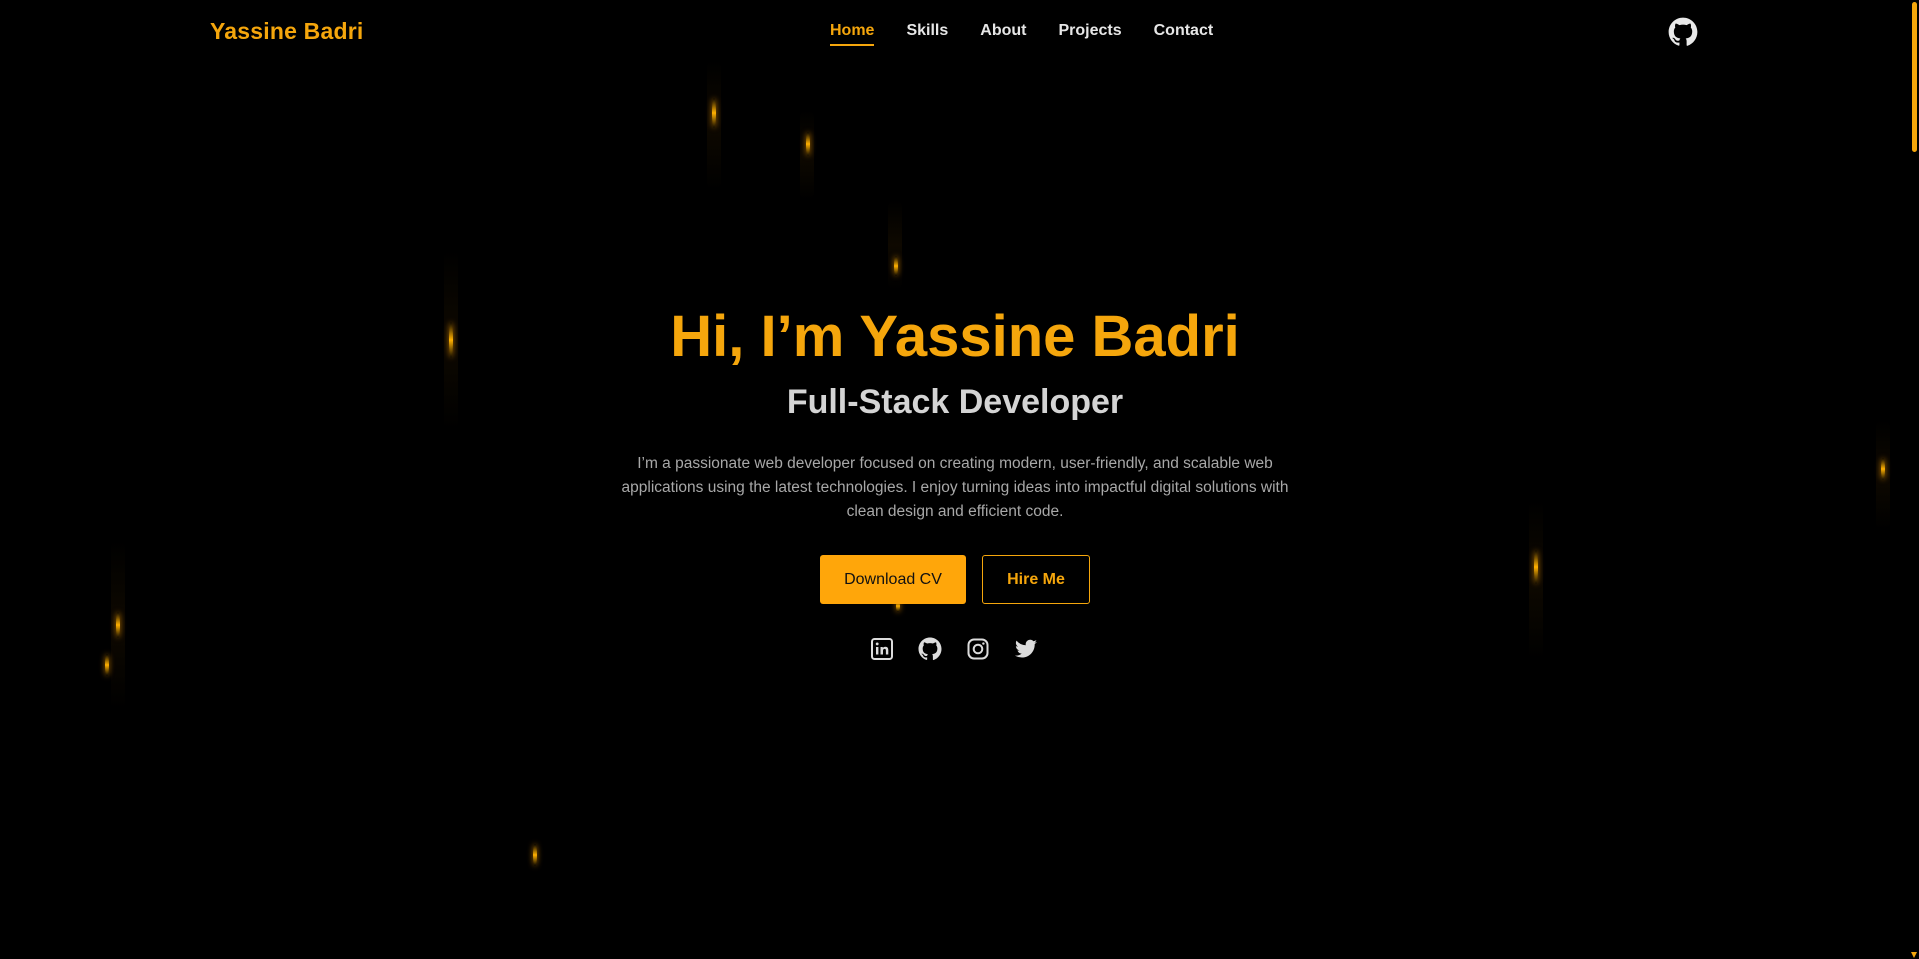 This screenshot has width=1919, height=959. I want to click on linkedin-icon, so click(882, 649).